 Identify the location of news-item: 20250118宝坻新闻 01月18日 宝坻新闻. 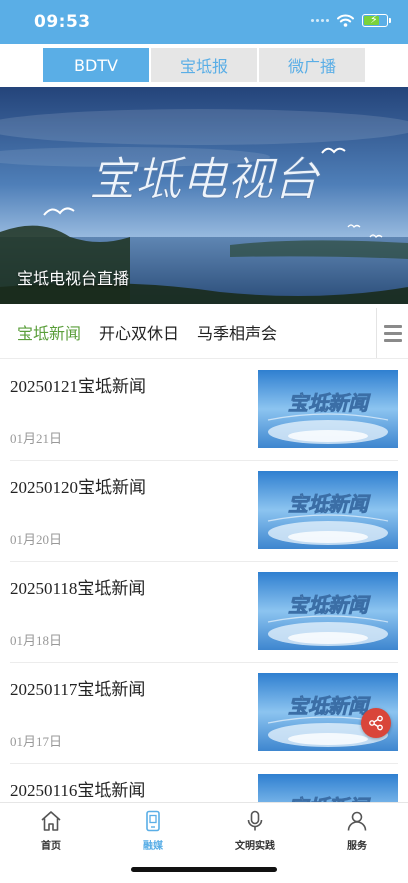
(204, 612).